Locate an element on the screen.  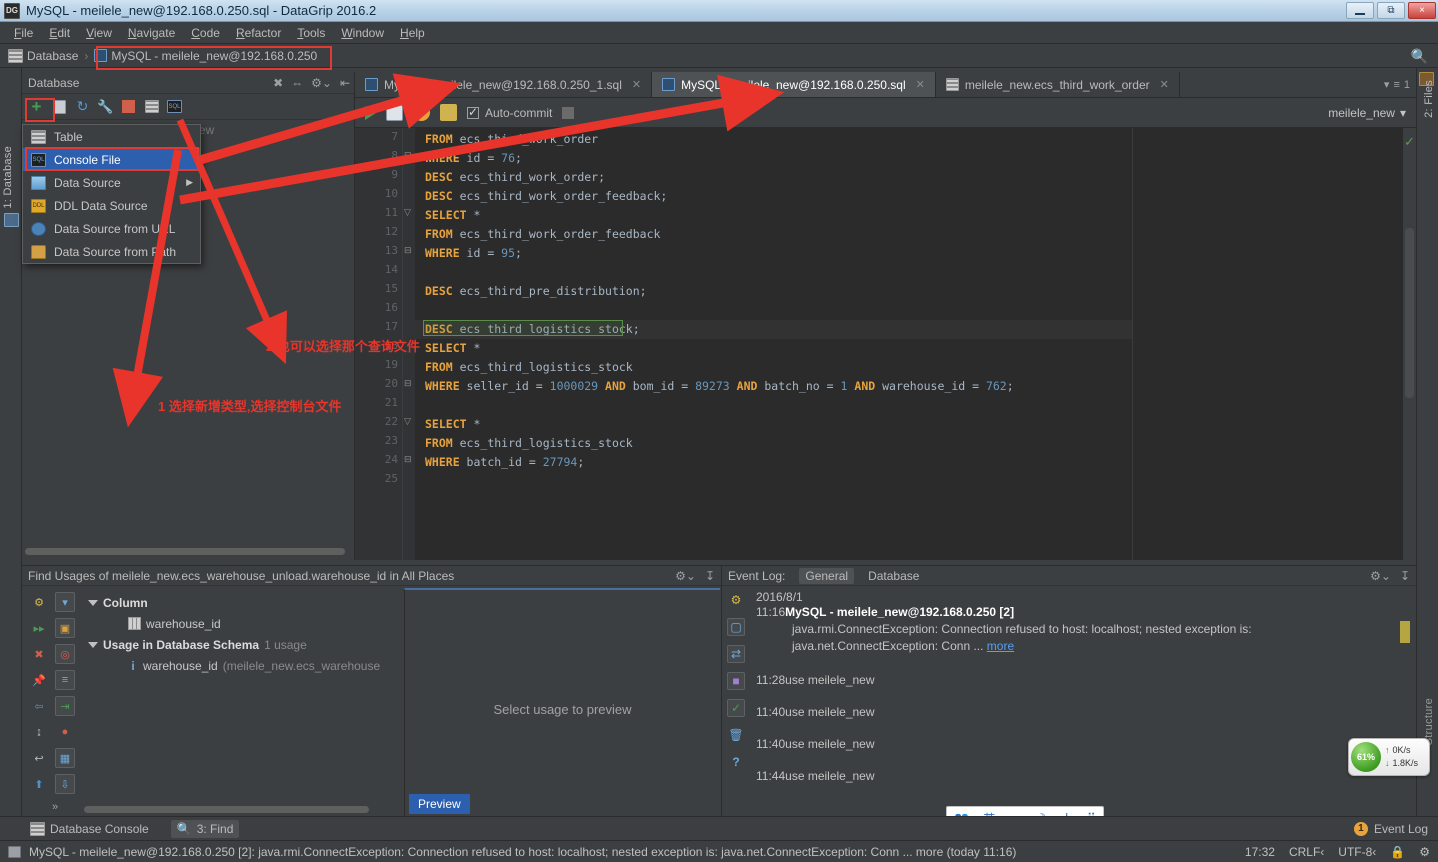
group-by-module-icon: ▣ is located at coordinates (65, 628).